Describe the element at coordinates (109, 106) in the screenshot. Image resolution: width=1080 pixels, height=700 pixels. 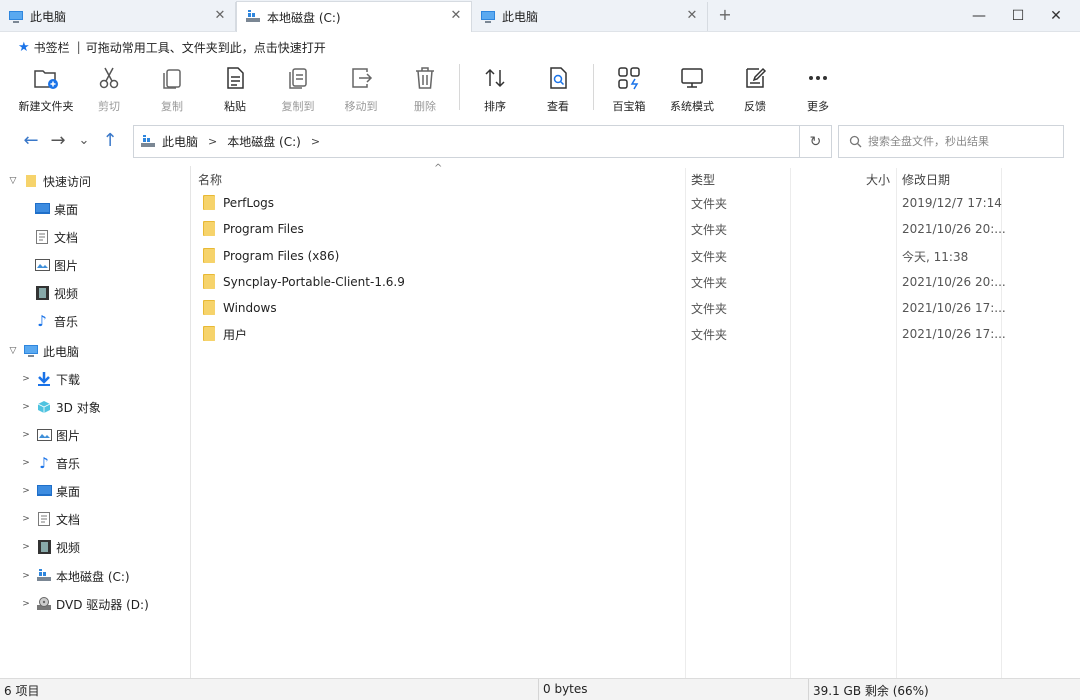
I see `cut-label: 剪切` at that location.